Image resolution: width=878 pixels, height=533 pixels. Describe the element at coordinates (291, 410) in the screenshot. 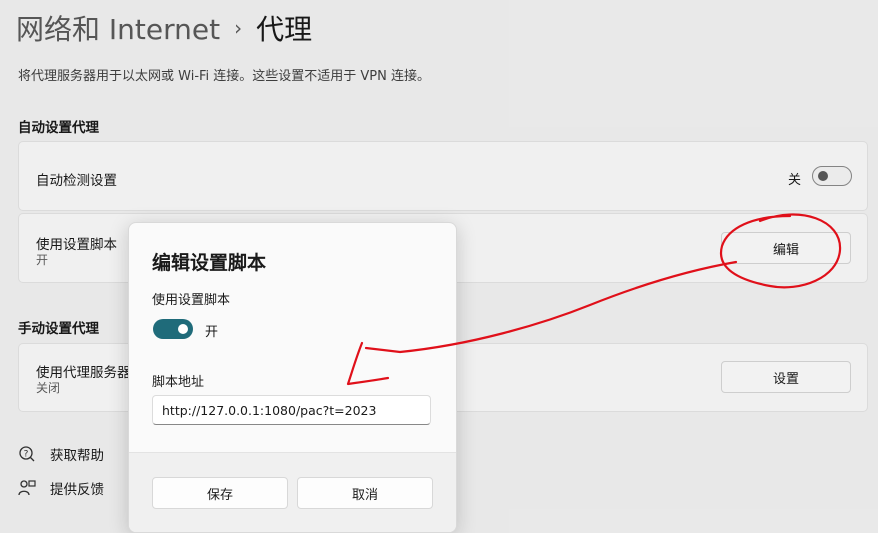

I see `script-address-input: http://127.0.0.1:1080/pac?t=2023` at that location.